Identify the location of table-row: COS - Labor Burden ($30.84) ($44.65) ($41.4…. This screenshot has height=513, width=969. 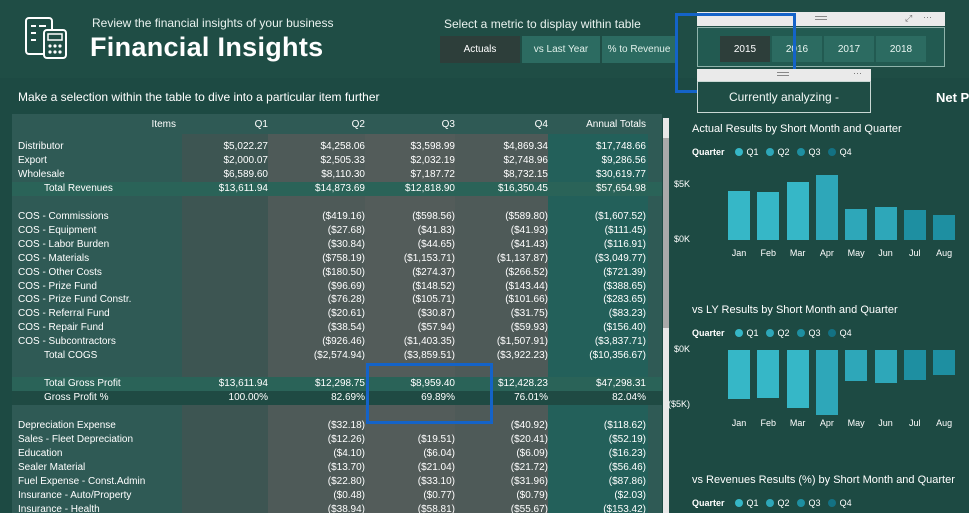
(337, 245).